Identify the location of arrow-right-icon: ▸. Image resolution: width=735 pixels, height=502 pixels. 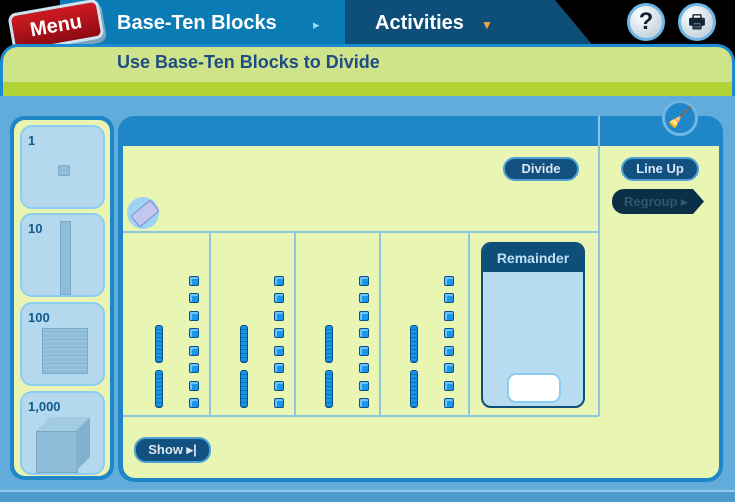
(316, 24).